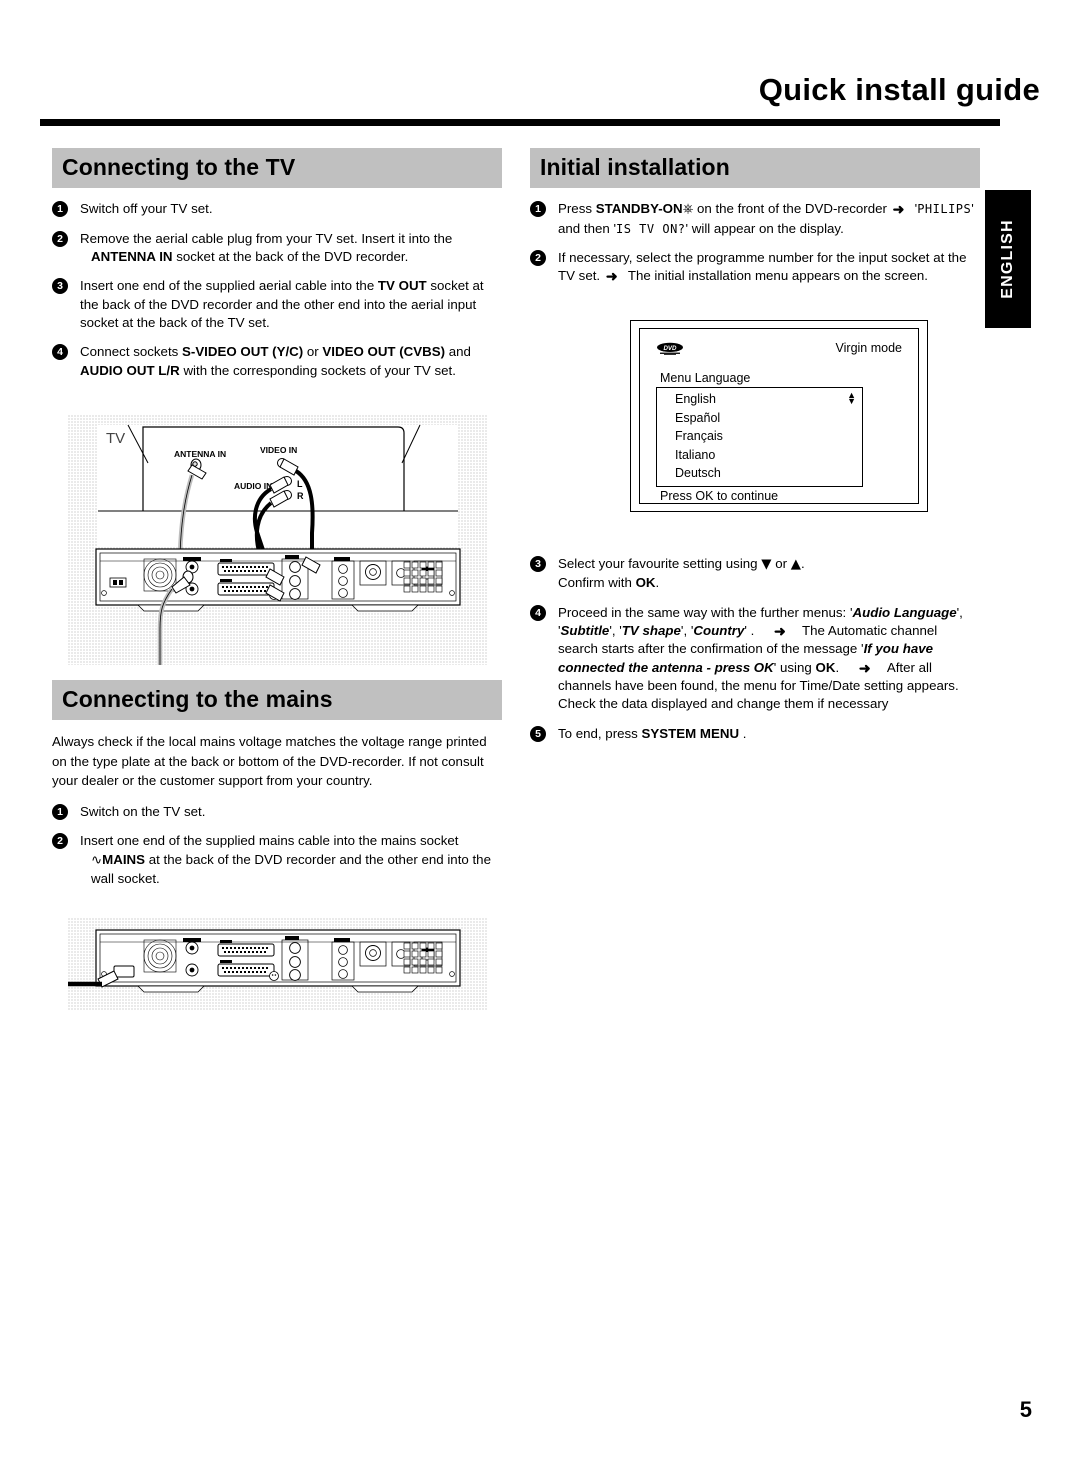 The width and height of the screenshot is (1080, 1473). Describe the element at coordinates (129, 352) in the screenshot. I see `step-text-part: Connect sockets` at that location.